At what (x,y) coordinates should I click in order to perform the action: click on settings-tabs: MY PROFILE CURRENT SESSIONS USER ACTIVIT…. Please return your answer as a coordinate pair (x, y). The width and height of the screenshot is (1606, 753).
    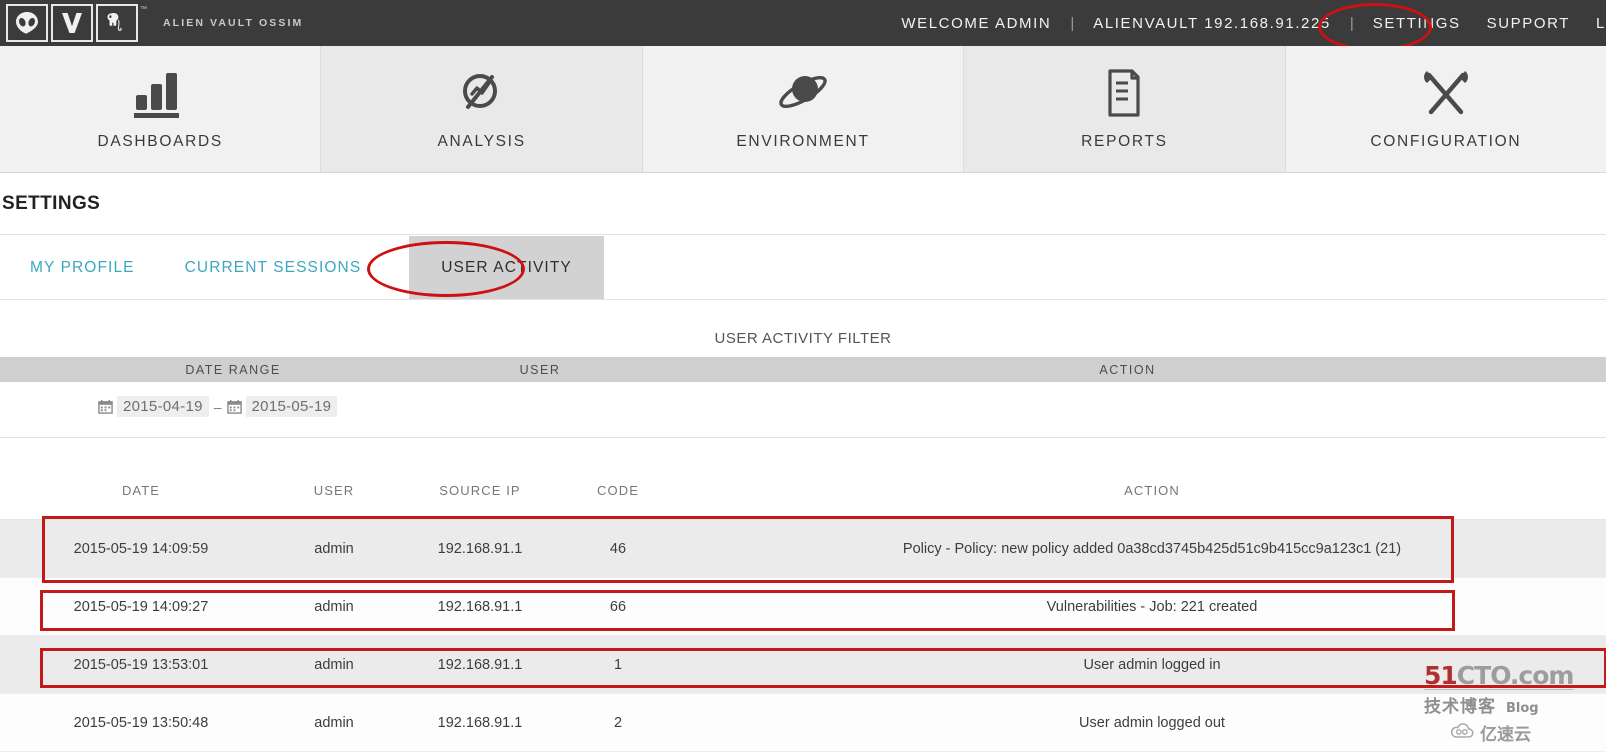
    Looking at the image, I should click on (803, 268).